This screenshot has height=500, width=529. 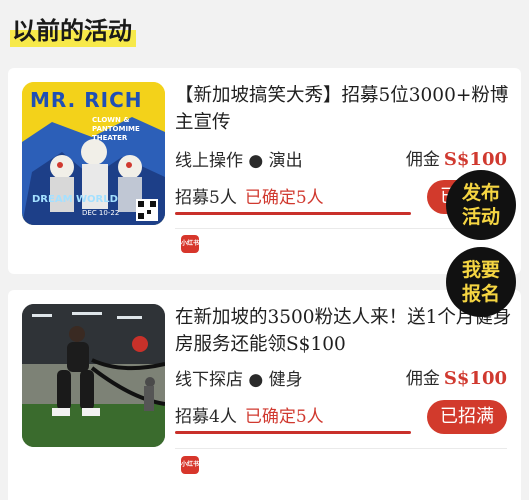 I want to click on full-button: 已招满, so click(x=467, y=417).